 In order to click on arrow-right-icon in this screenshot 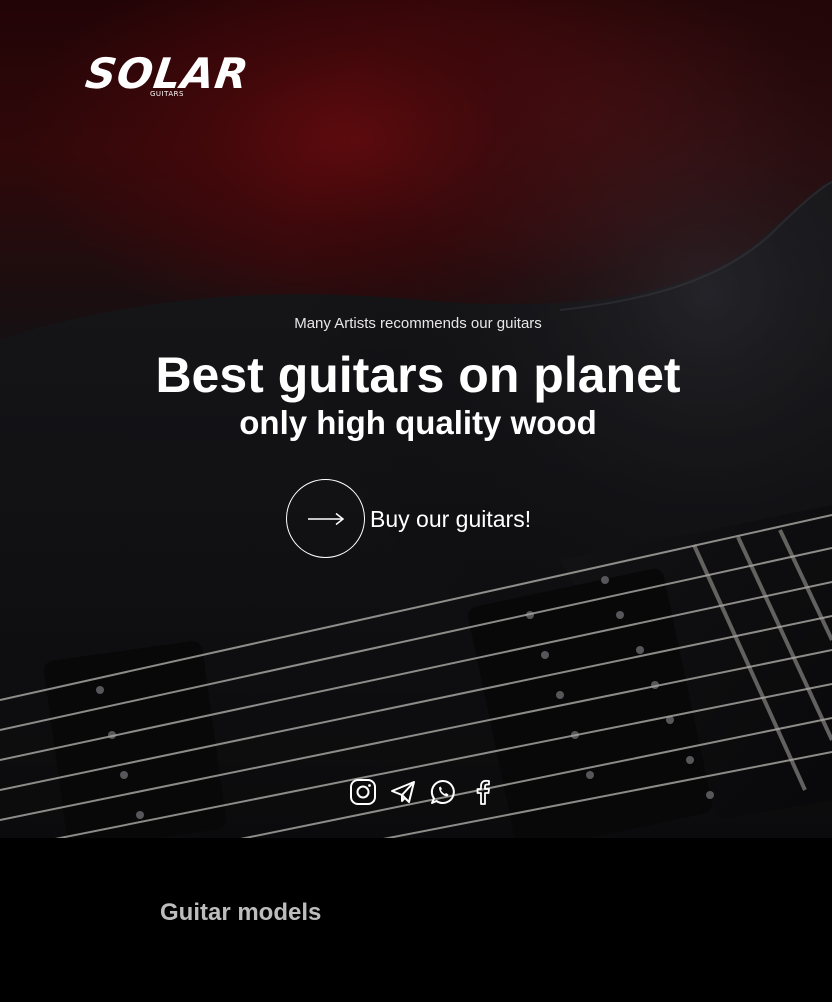, I will do `click(325, 518)`.